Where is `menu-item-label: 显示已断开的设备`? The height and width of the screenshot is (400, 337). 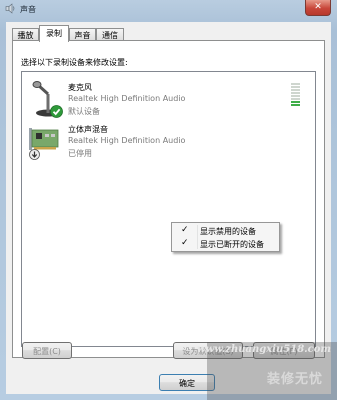
menu-item-label: 显示已断开的设备 is located at coordinates (232, 244).